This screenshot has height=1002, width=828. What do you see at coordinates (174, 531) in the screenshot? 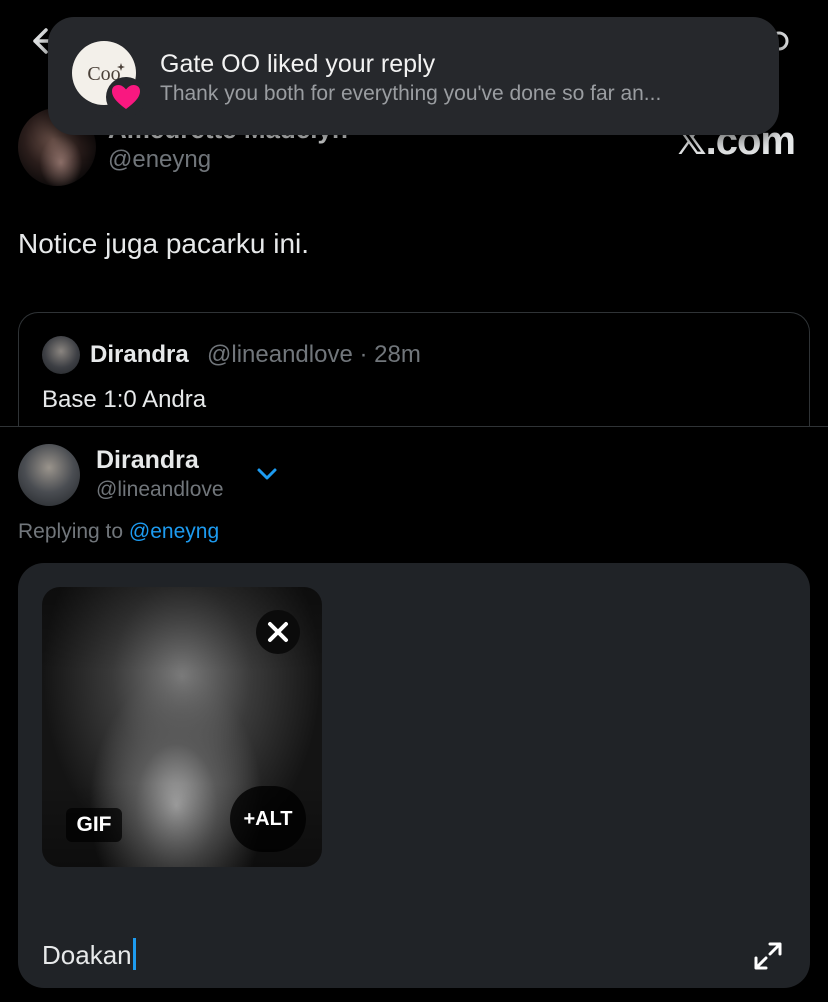
I see `replying-to-handle-link: @eneyng` at bounding box center [174, 531].